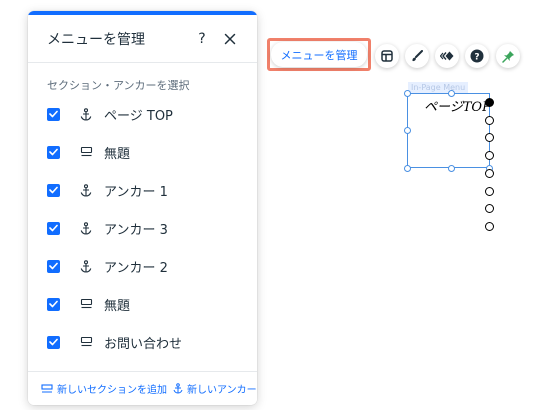 The width and height of the screenshot is (540, 410). I want to click on pin-button, so click(508, 56).